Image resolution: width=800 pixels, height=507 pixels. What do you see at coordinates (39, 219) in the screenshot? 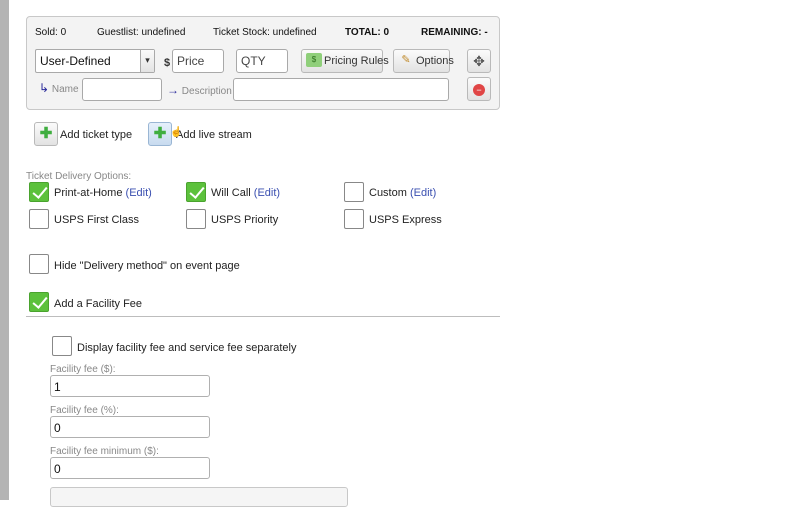
I see `usps-first-class-checkbox` at bounding box center [39, 219].